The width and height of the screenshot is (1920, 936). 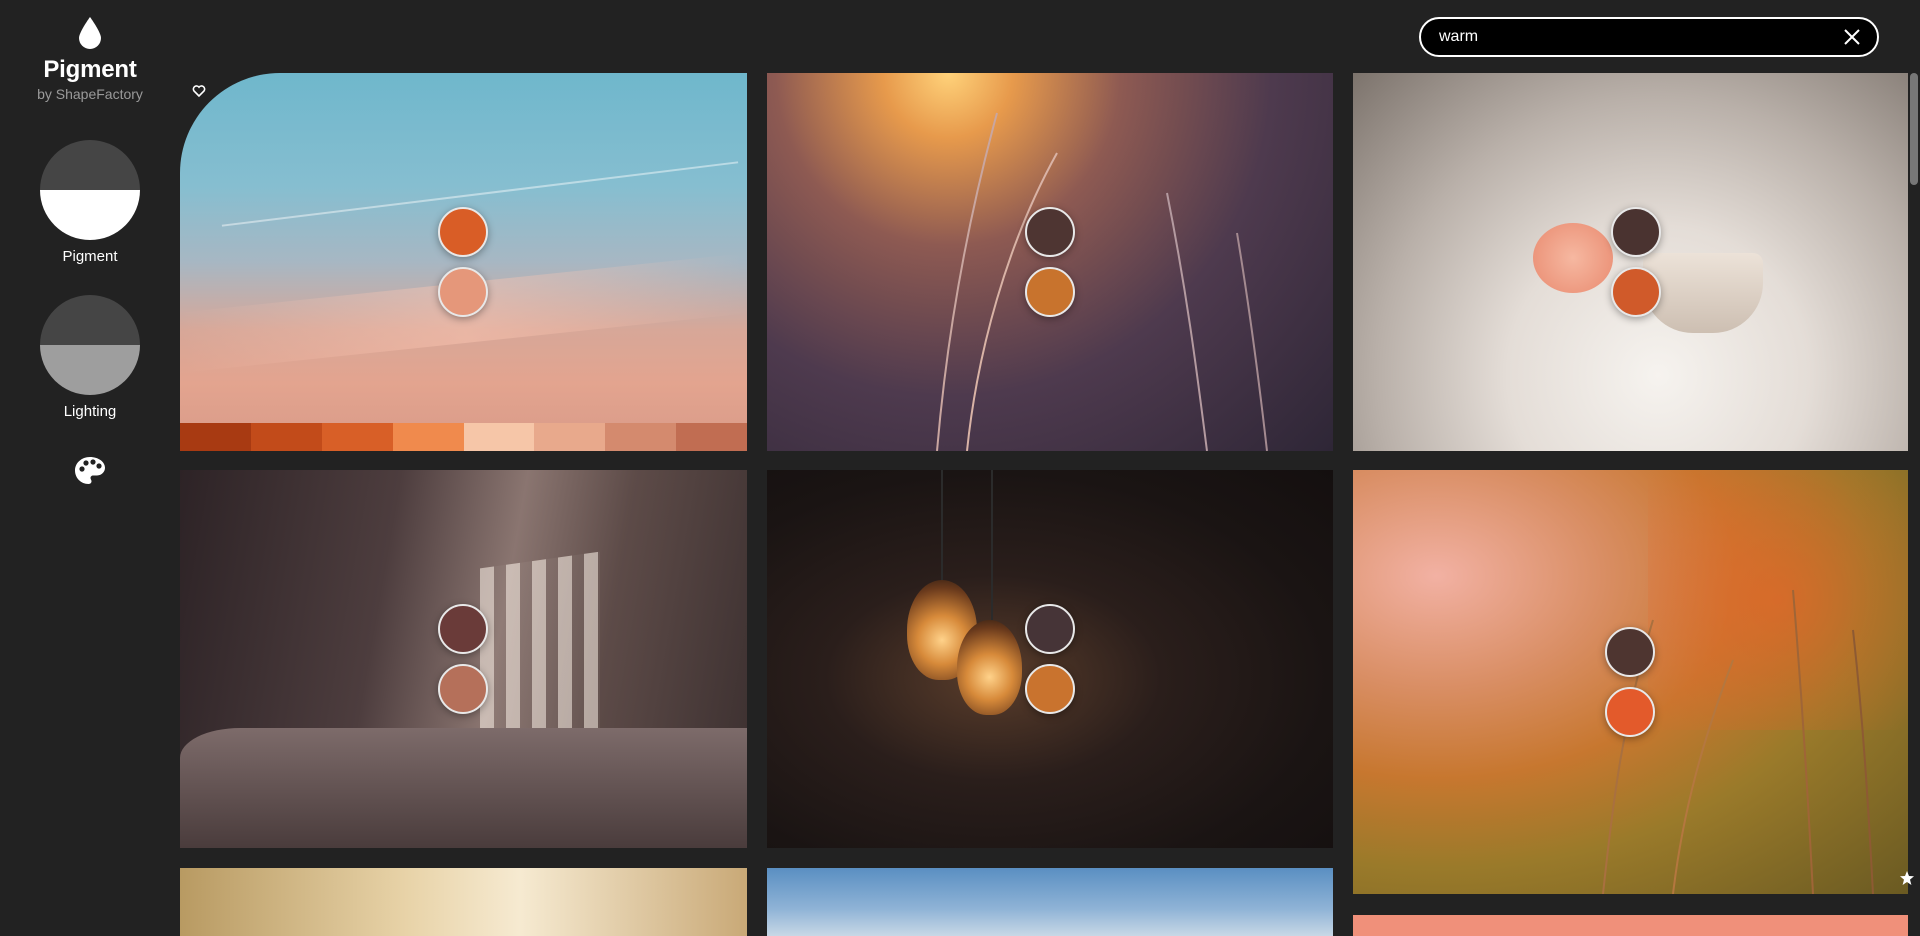 What do you see at coordinates (90, 471) in the screenshot?
I see `palette-icon` at bounding box center [90, 471].